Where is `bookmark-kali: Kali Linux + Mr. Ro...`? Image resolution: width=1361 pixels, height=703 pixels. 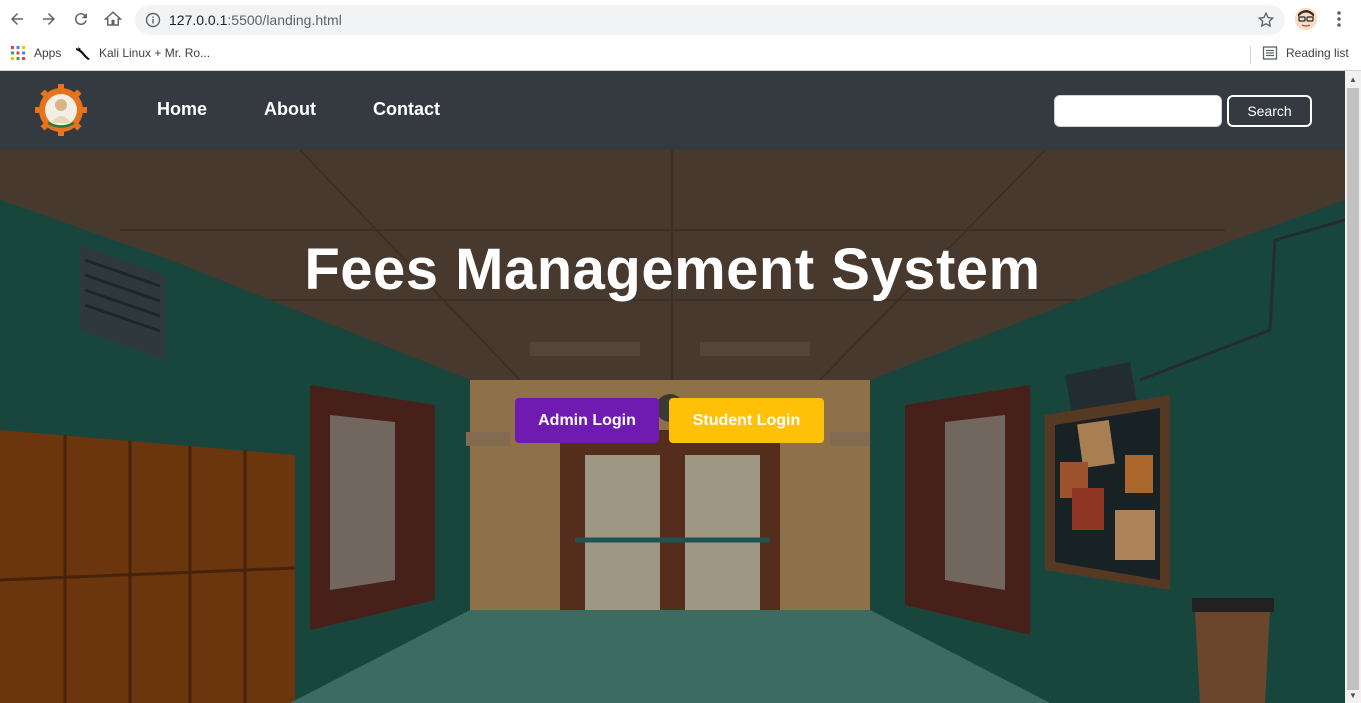 bookmark-kali: Kali Linux + Mr. Ro... is located at coordinates (142, 53).